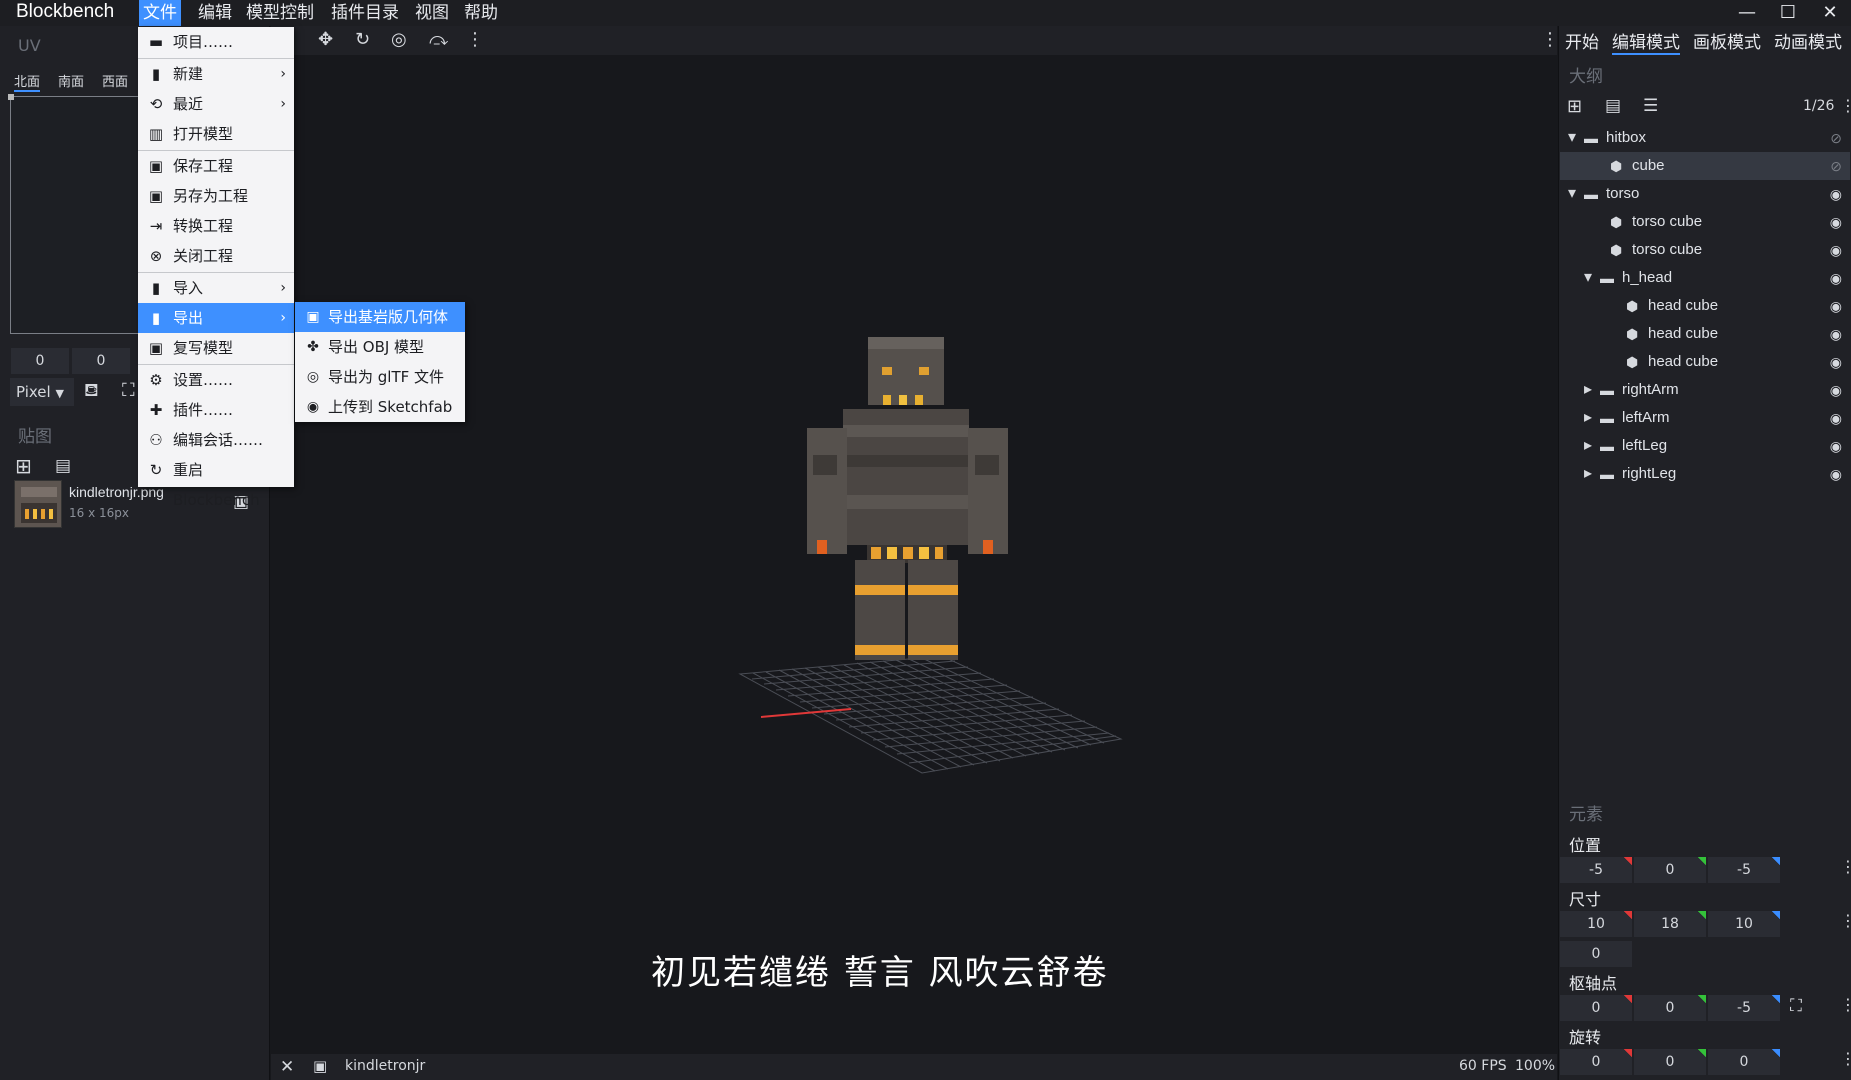 The width and height of the screenshot is (1851, 1080). I want to click on menu-plugins: 插件目录, so click(365, 13).